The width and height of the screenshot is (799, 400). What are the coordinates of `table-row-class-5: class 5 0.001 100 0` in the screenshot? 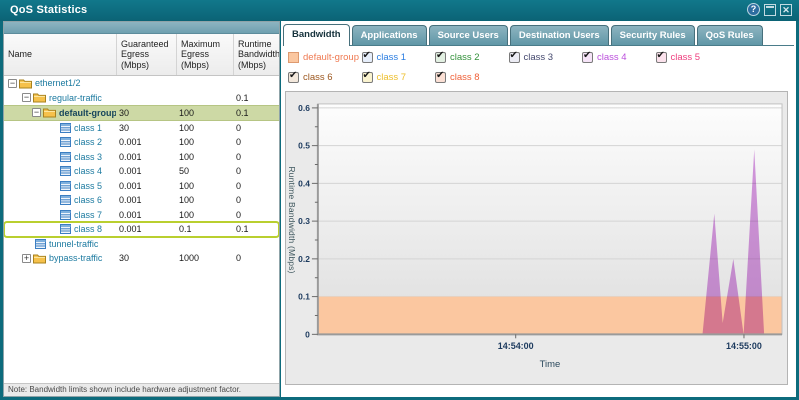 It's located at (141, 186).